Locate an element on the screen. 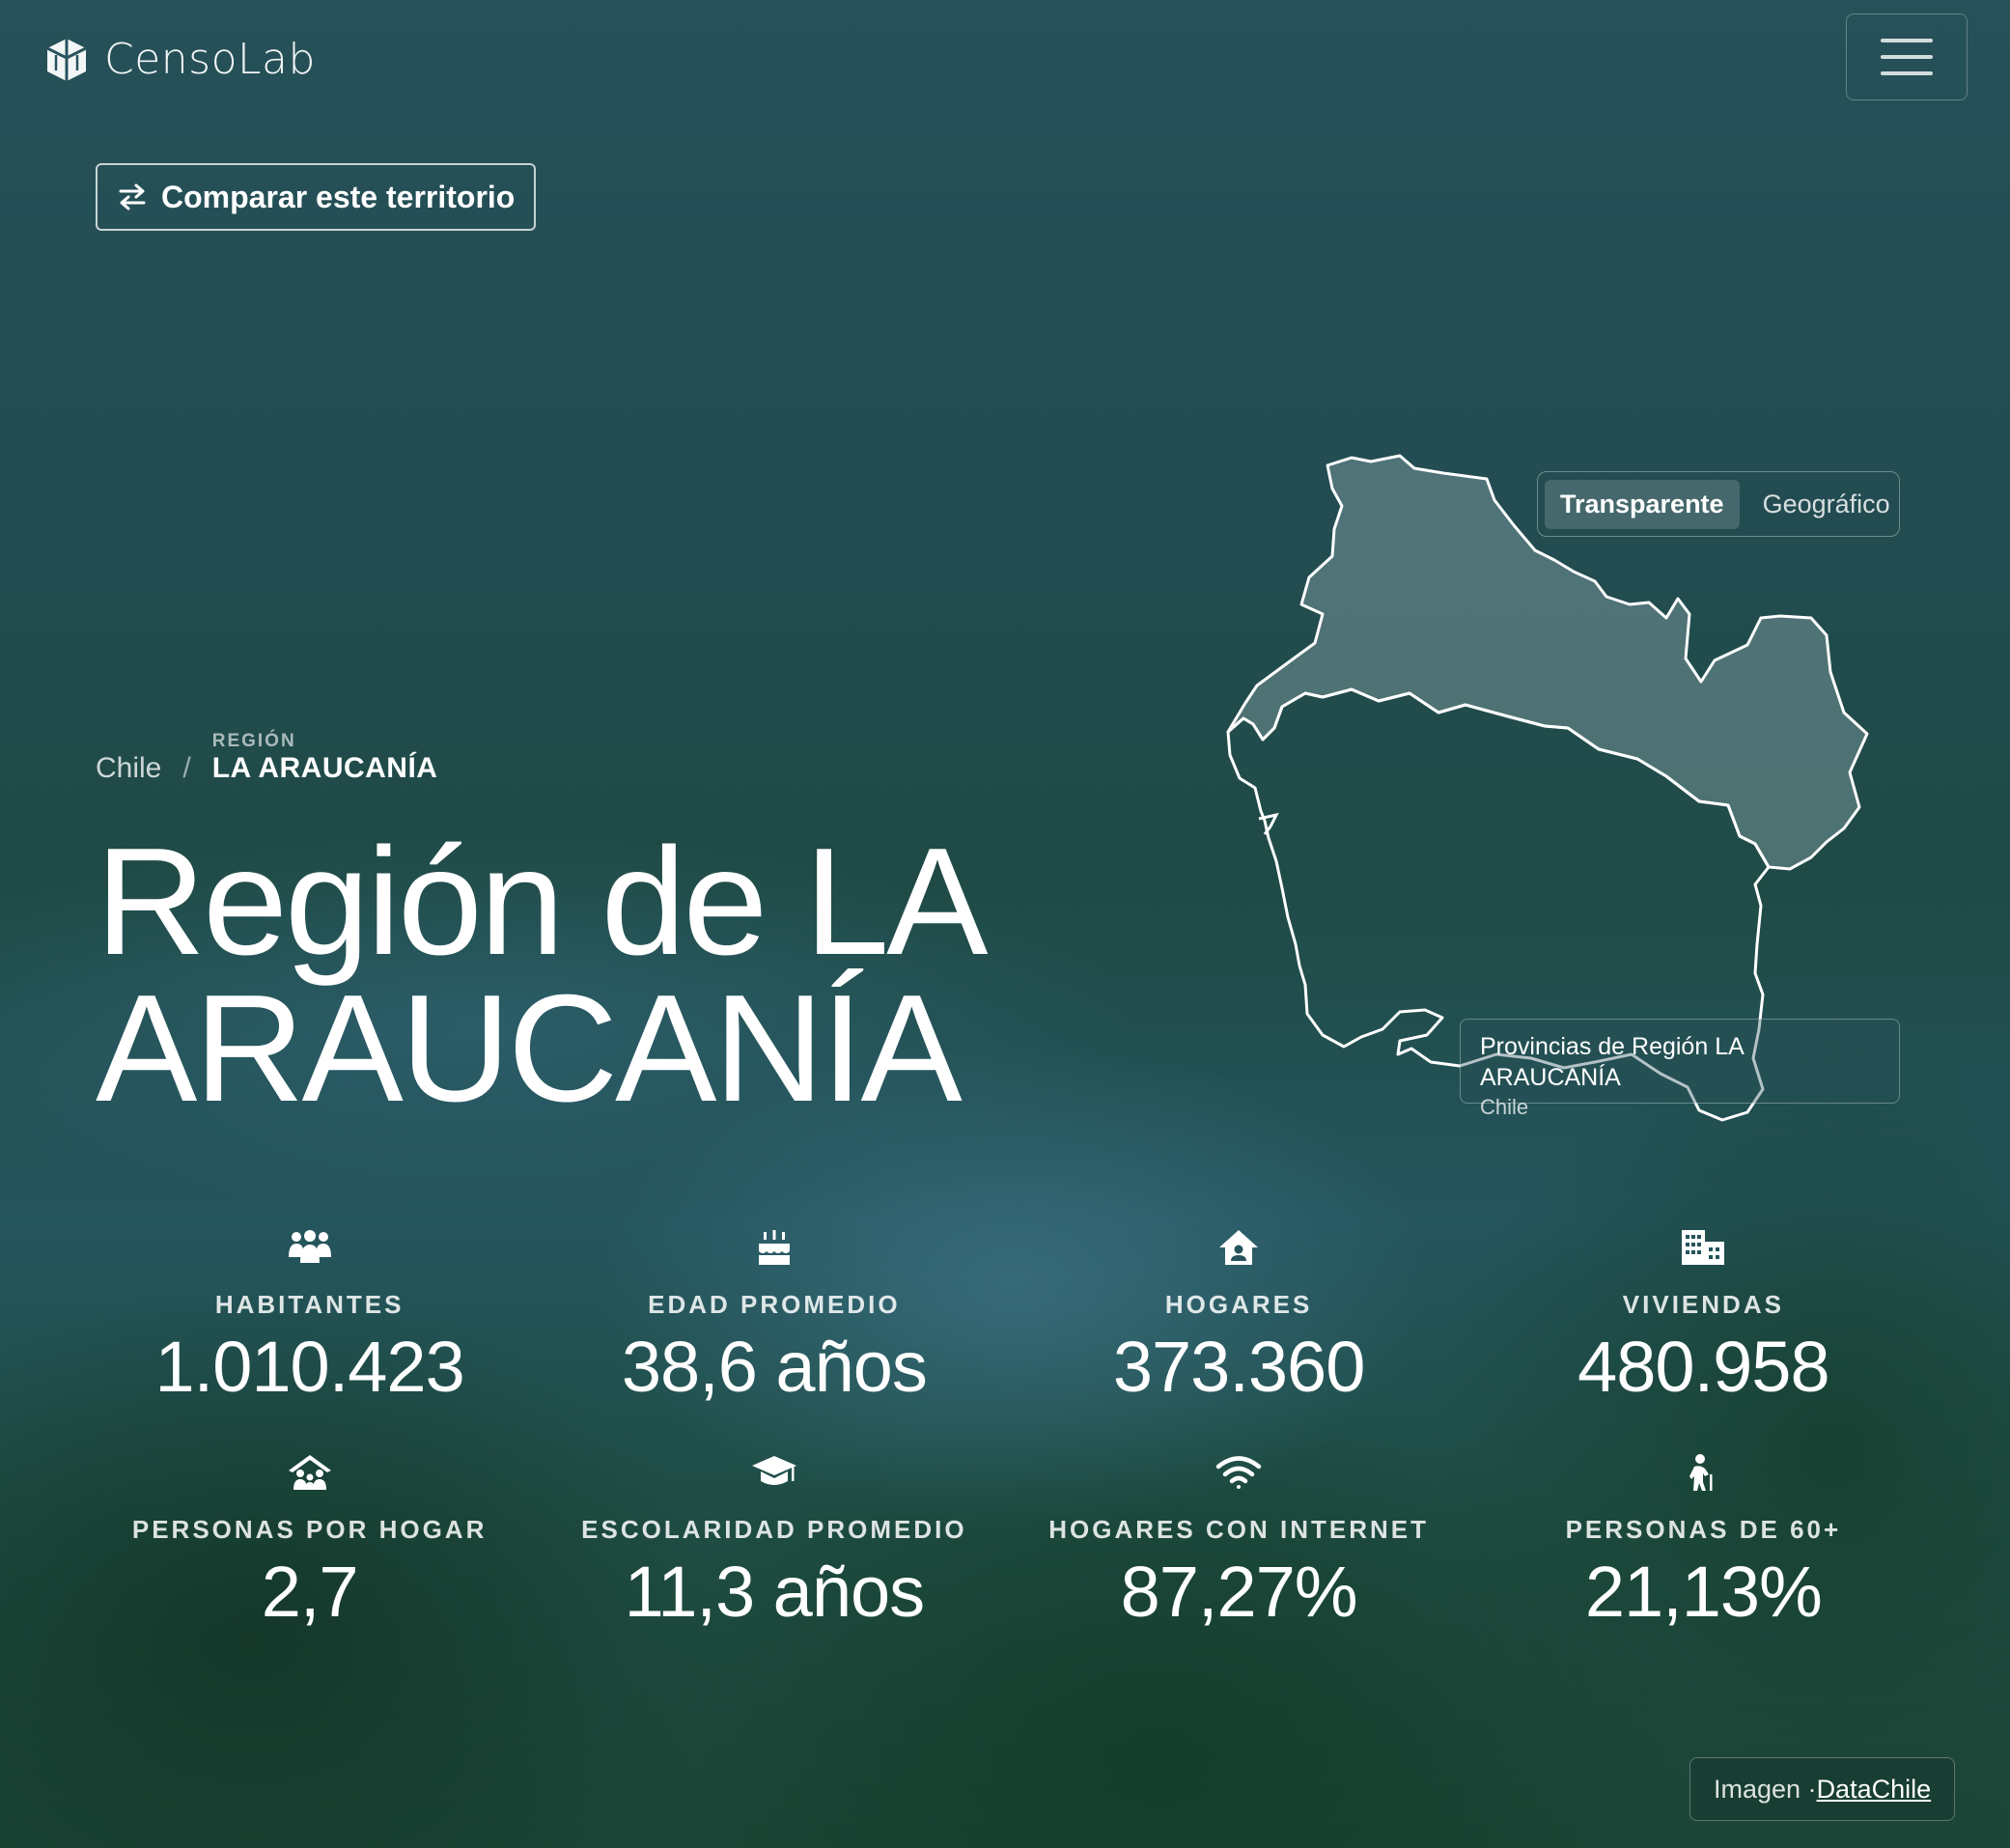 Image resolution: width=2010 pixels, height=1848 pixels. stat-label: HABITANTES is located at coordinates (309, 1305).